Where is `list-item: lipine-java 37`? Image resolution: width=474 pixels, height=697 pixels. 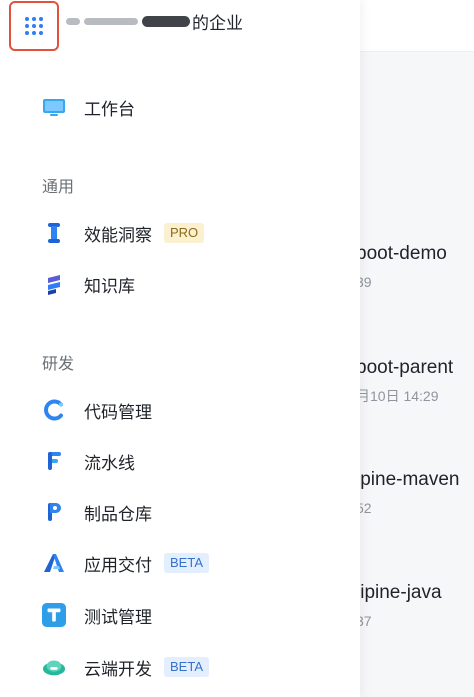
list-item: lipine-java 37 is located at coordinates (415, 606).